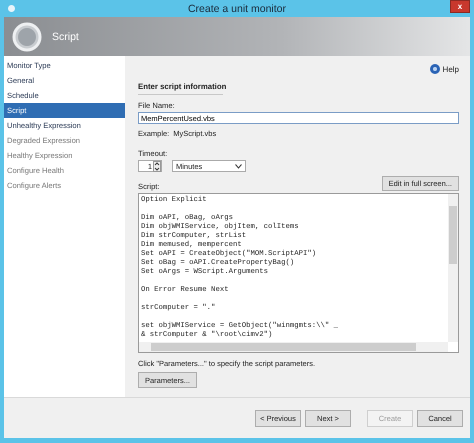 This screenshot has height=443, width=474. What do you see at coordinates (237, 8) in the screenshot?
I see `window-title: Create a unit monitor` at bounding box center [237, 8].